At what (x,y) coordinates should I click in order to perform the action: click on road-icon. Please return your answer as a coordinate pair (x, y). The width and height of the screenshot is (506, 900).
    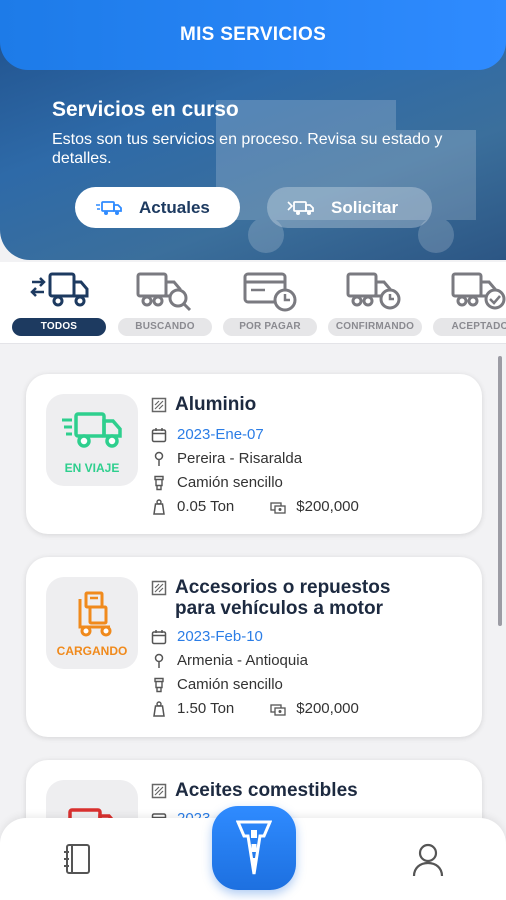
    Looking at the image, I should click on (254, 847).